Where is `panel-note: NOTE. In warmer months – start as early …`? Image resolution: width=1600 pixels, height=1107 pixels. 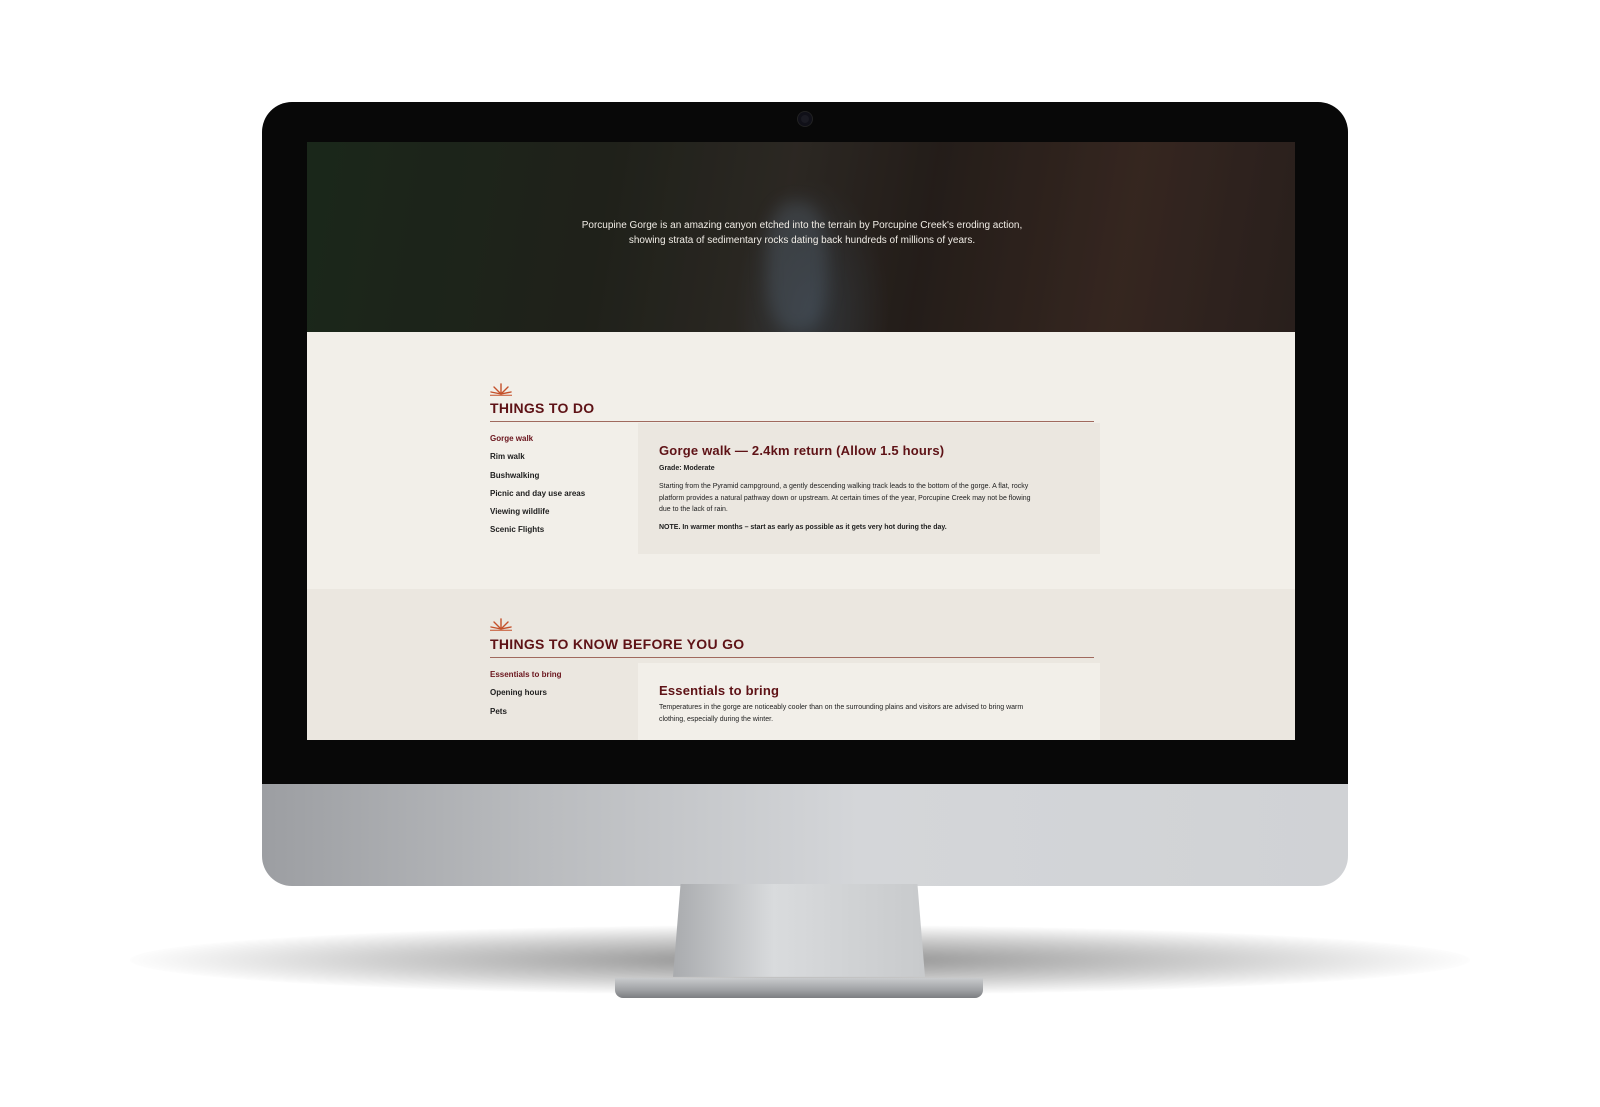
panel-note: NOTE. In warmer months – start as early … is located at coordinates (803, 527).